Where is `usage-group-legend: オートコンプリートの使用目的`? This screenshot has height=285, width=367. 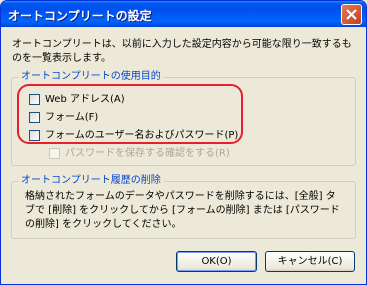 usage-group-legend: オートコンプリートの使用目的 is located at coordinates (91, 77).